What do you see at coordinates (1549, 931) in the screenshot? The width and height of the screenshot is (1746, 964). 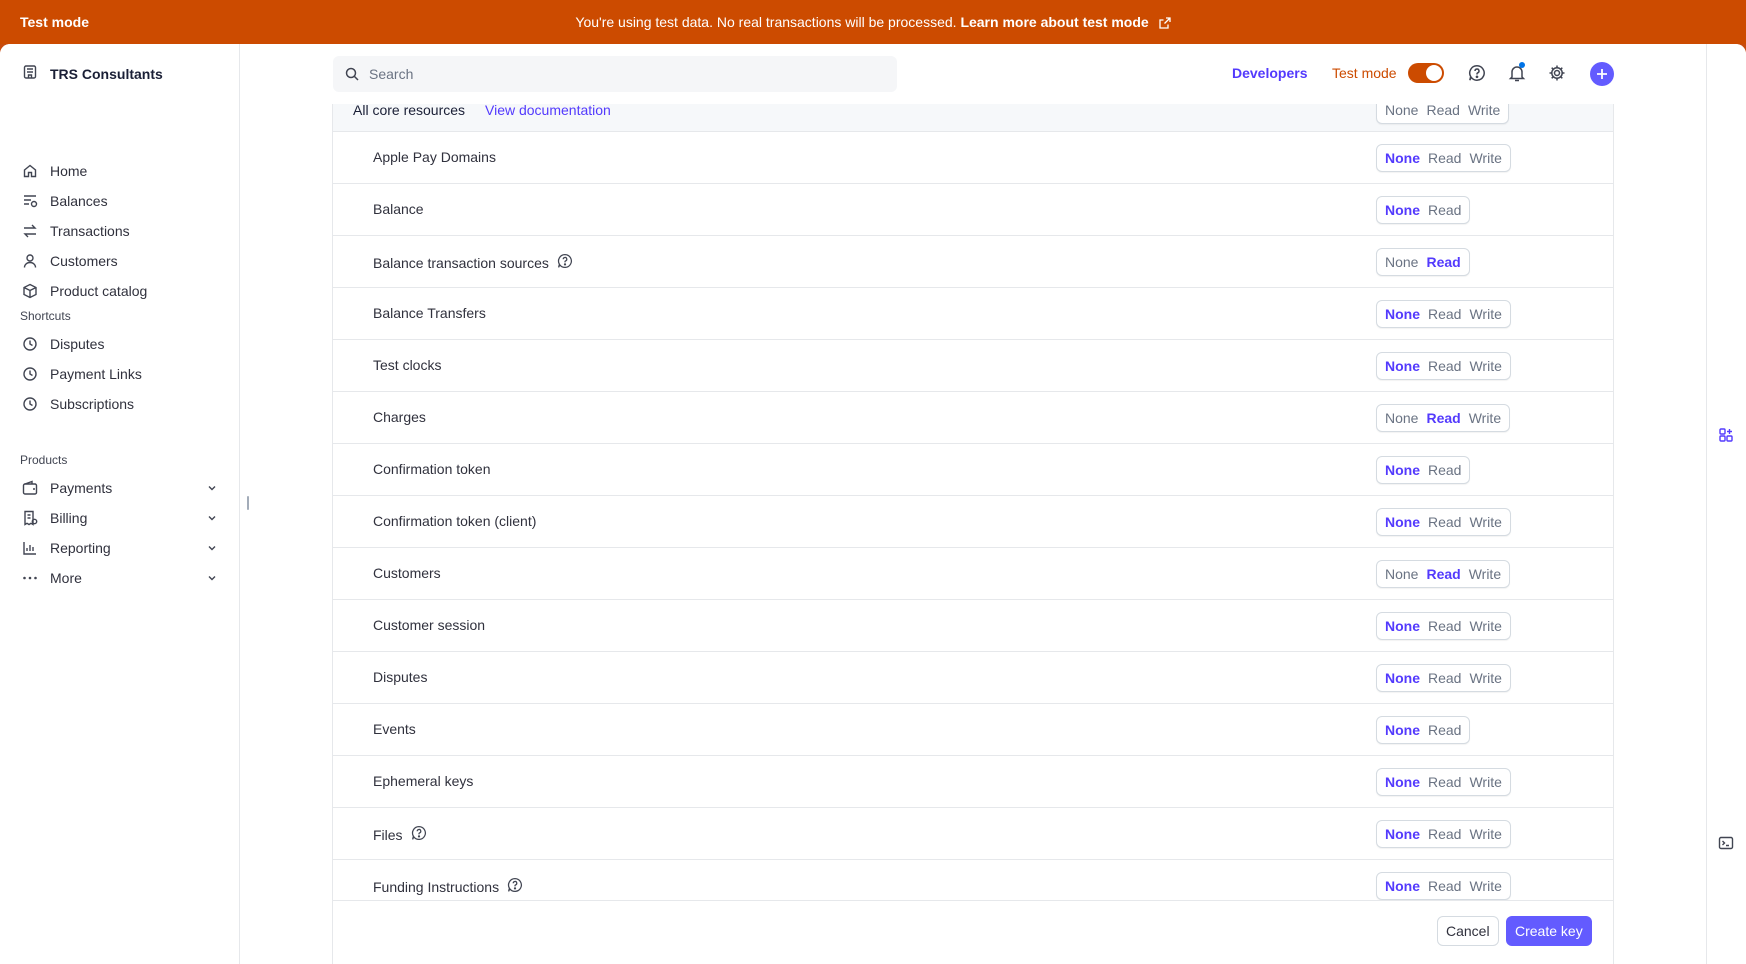 I see `create-key-button: Create key` at bounding box center [1549, 931].